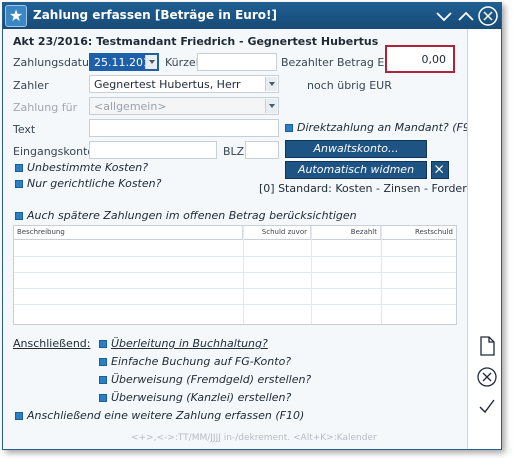 Image resolution: width=513 pixels, height=458 pixels. What do you see at coordinates (385, 127) in the screenshot?
I see `direktzahlung-label: Direktzahlung an Mandant? (F9)` at bounding box center [385, 127].